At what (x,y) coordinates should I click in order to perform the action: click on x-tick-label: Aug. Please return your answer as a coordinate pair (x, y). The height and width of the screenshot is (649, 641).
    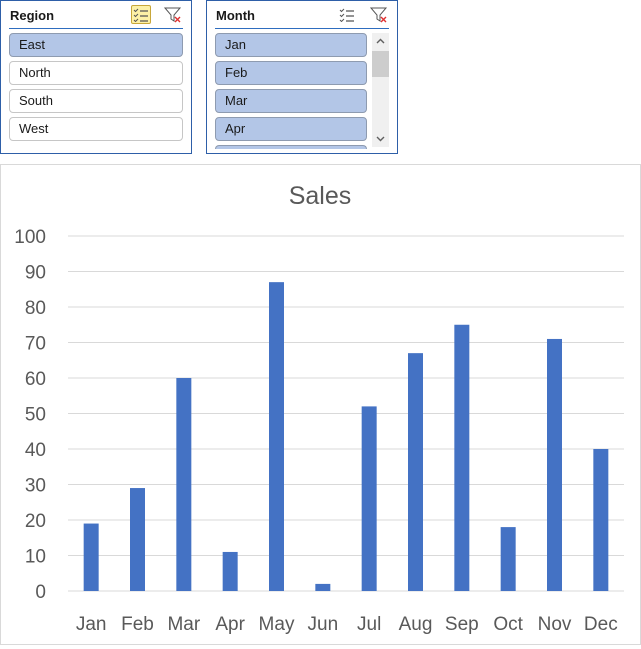
    Looking at the image, I should click on (416, 624).